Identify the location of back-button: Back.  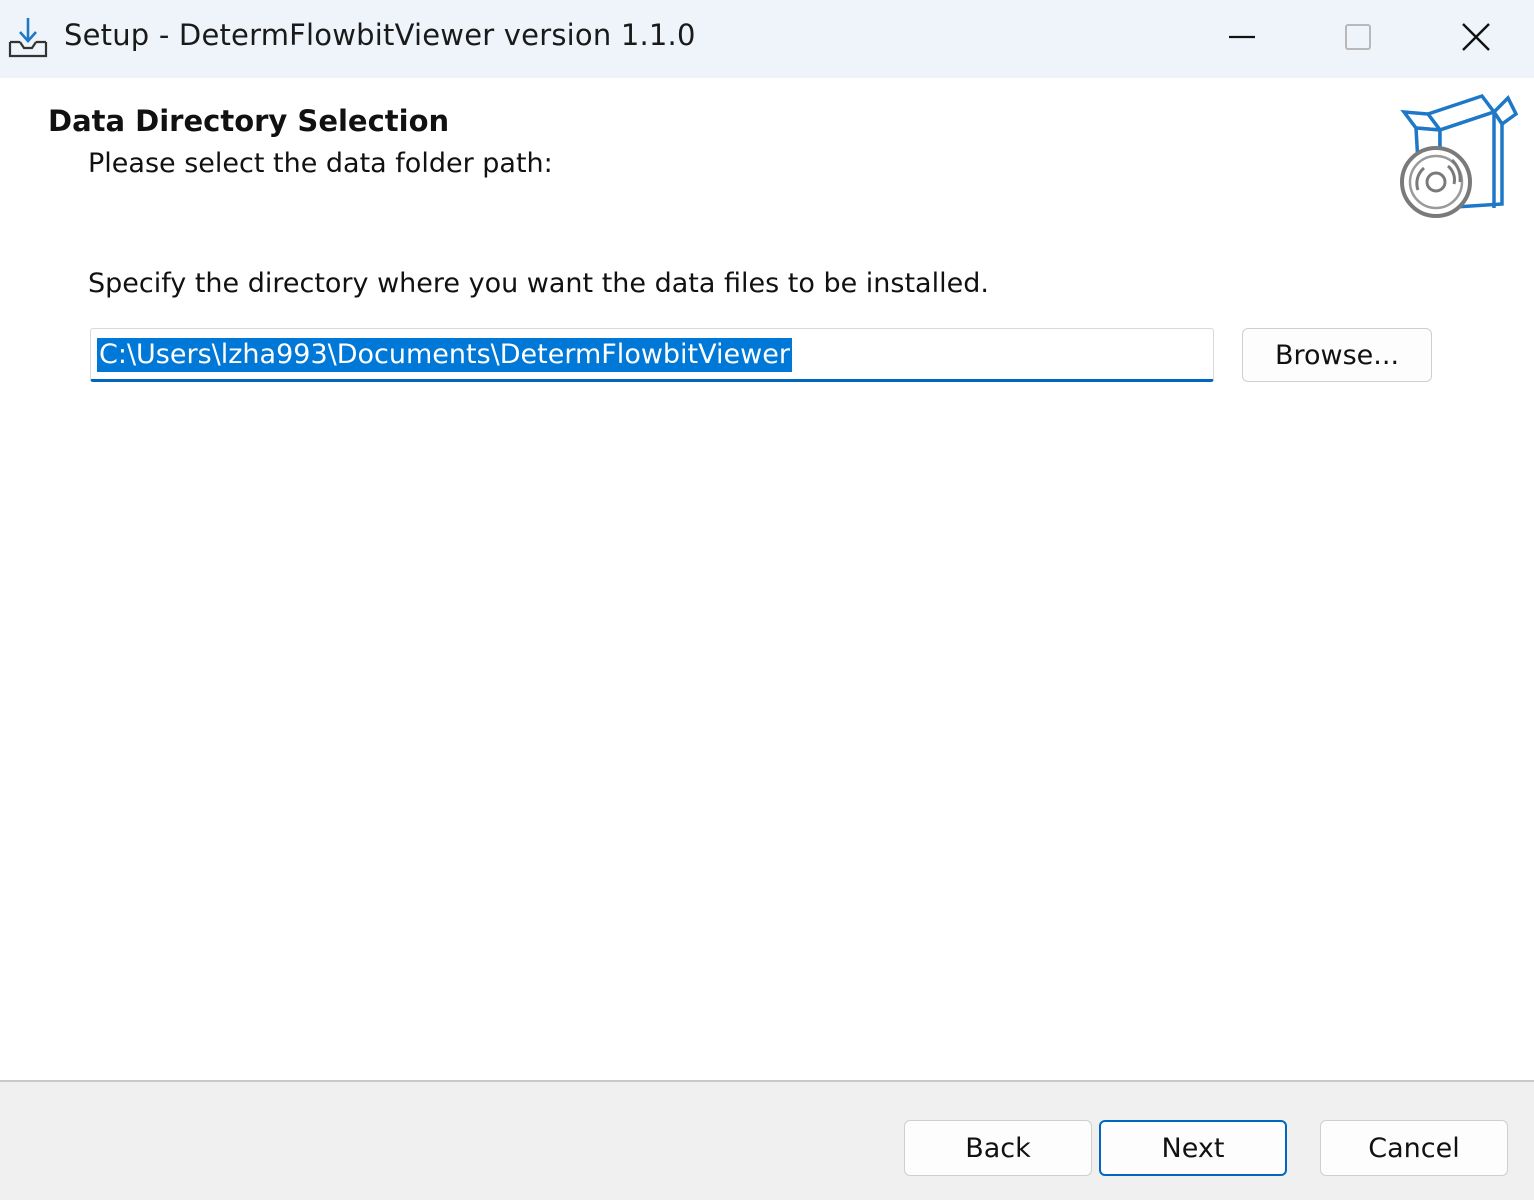
(998, 1148).